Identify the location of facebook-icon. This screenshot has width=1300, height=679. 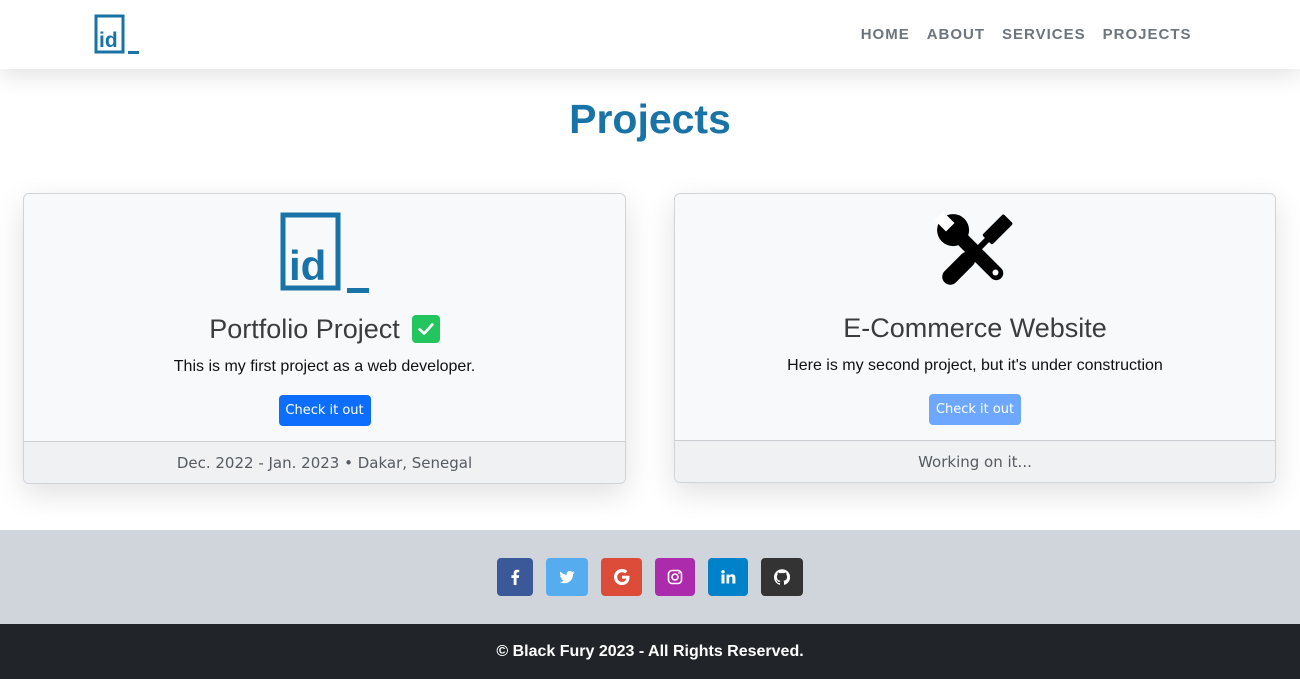
(515, 577).